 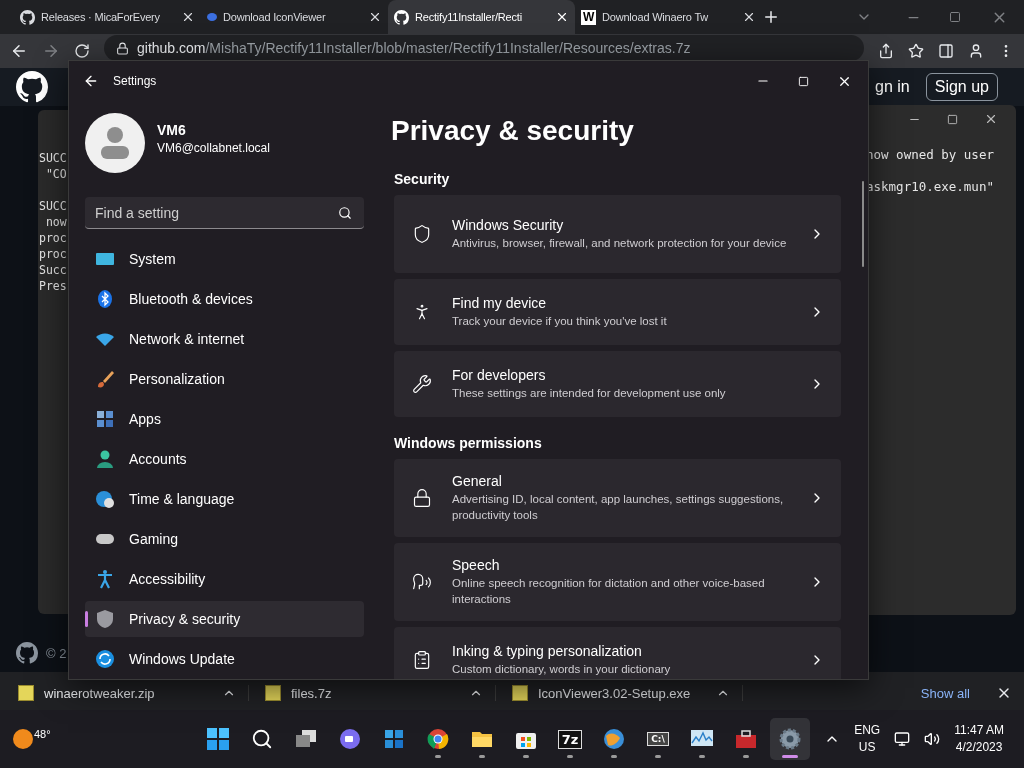 I want to click on card-description: Advertising ID, local content, app launches, settings suggestions, productivity tools, so click(x=618, y=507).